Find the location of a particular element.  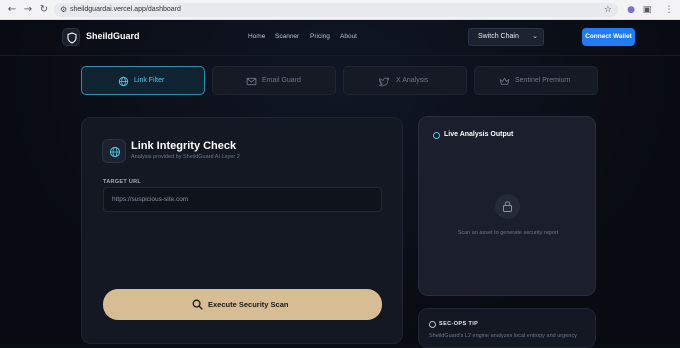

extension-icon: ● is located at coordinates (631, 10).